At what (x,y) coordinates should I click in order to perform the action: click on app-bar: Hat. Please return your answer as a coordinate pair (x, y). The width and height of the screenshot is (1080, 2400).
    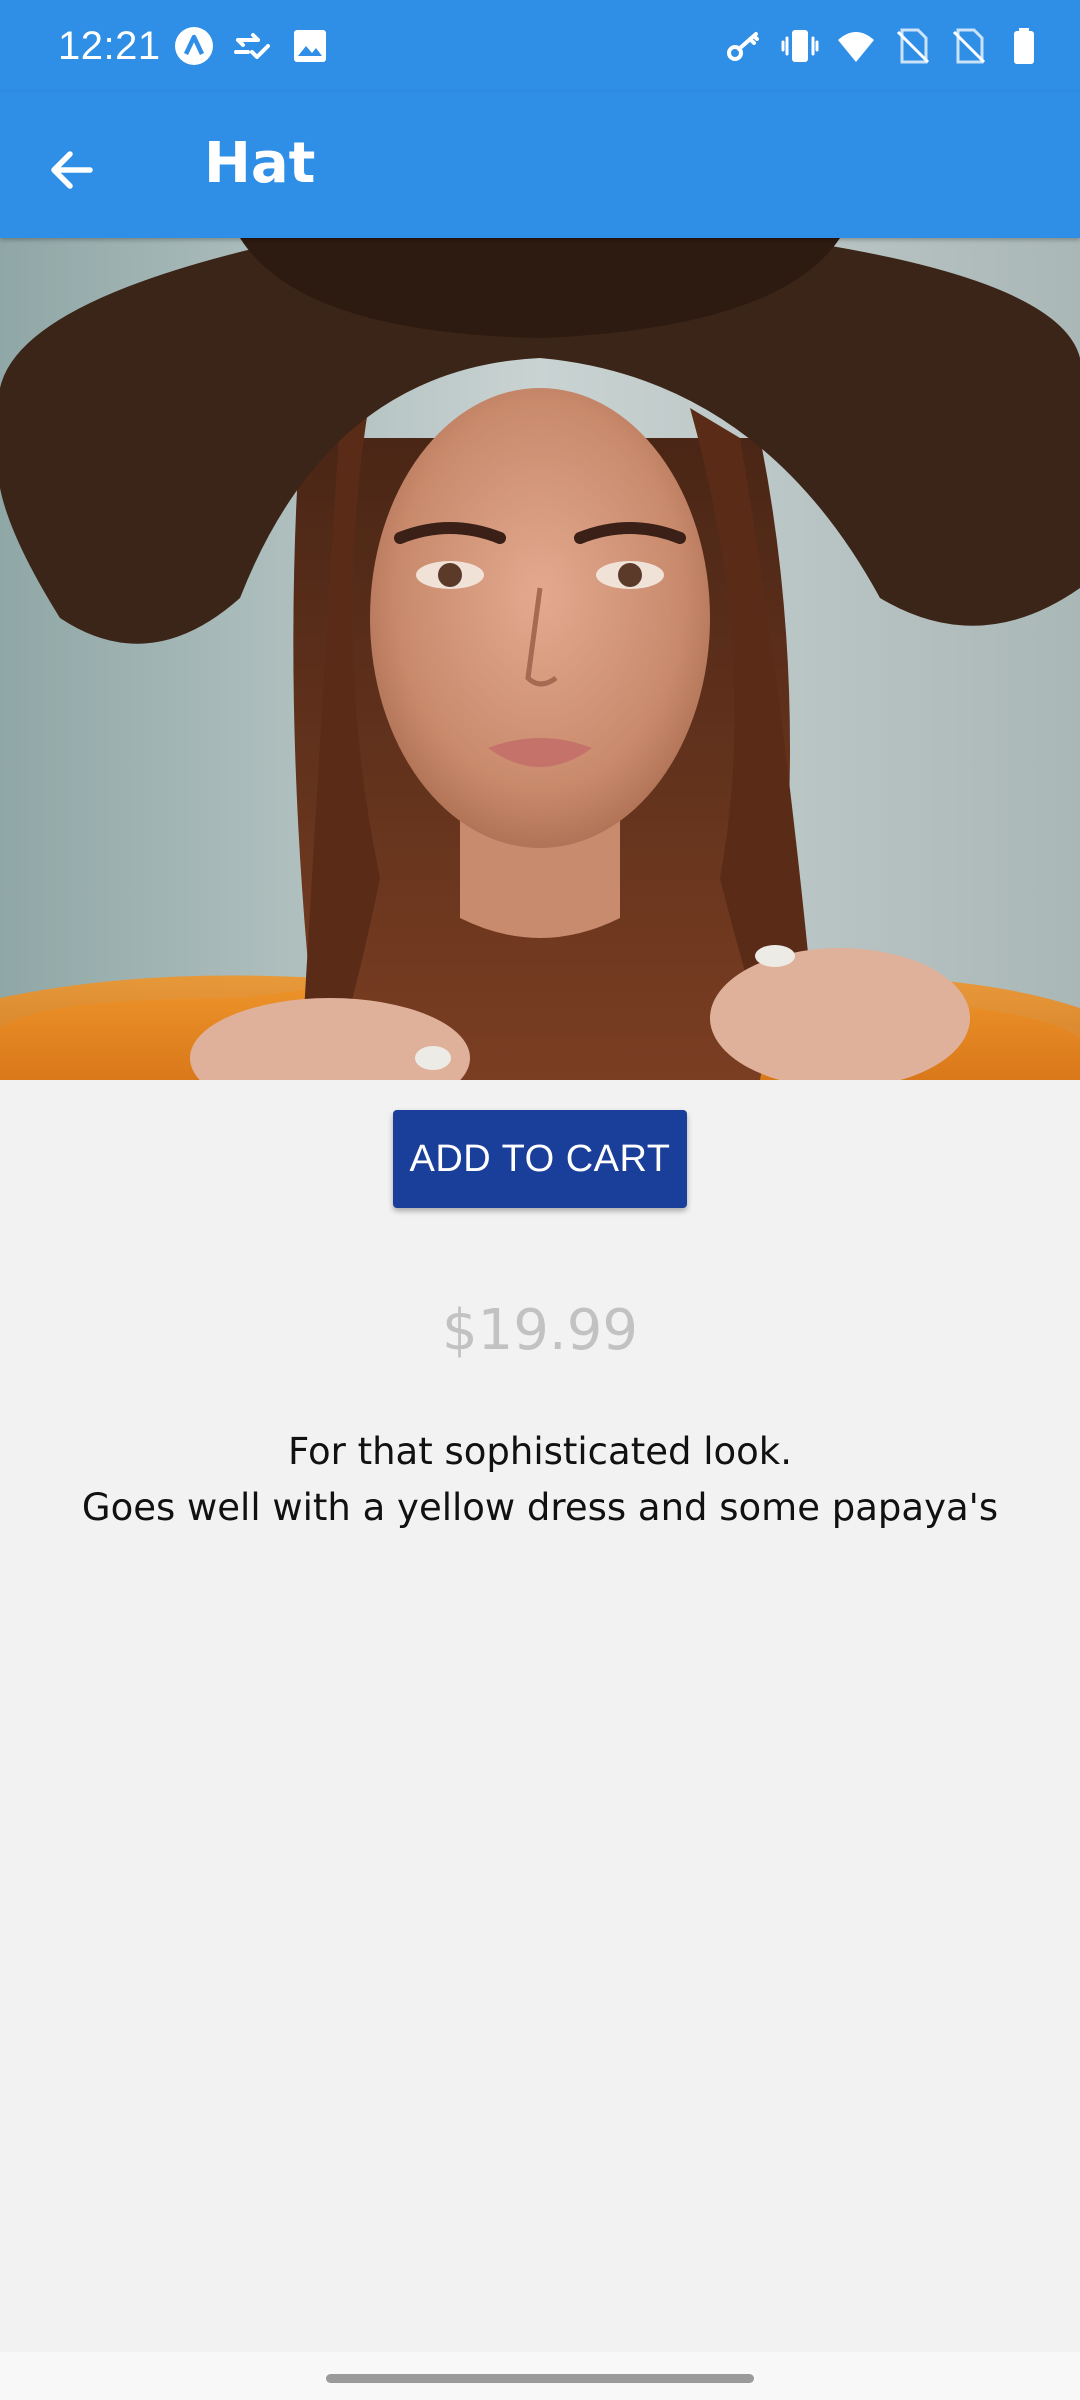
    Looking at the image, I should click on (540, 165).